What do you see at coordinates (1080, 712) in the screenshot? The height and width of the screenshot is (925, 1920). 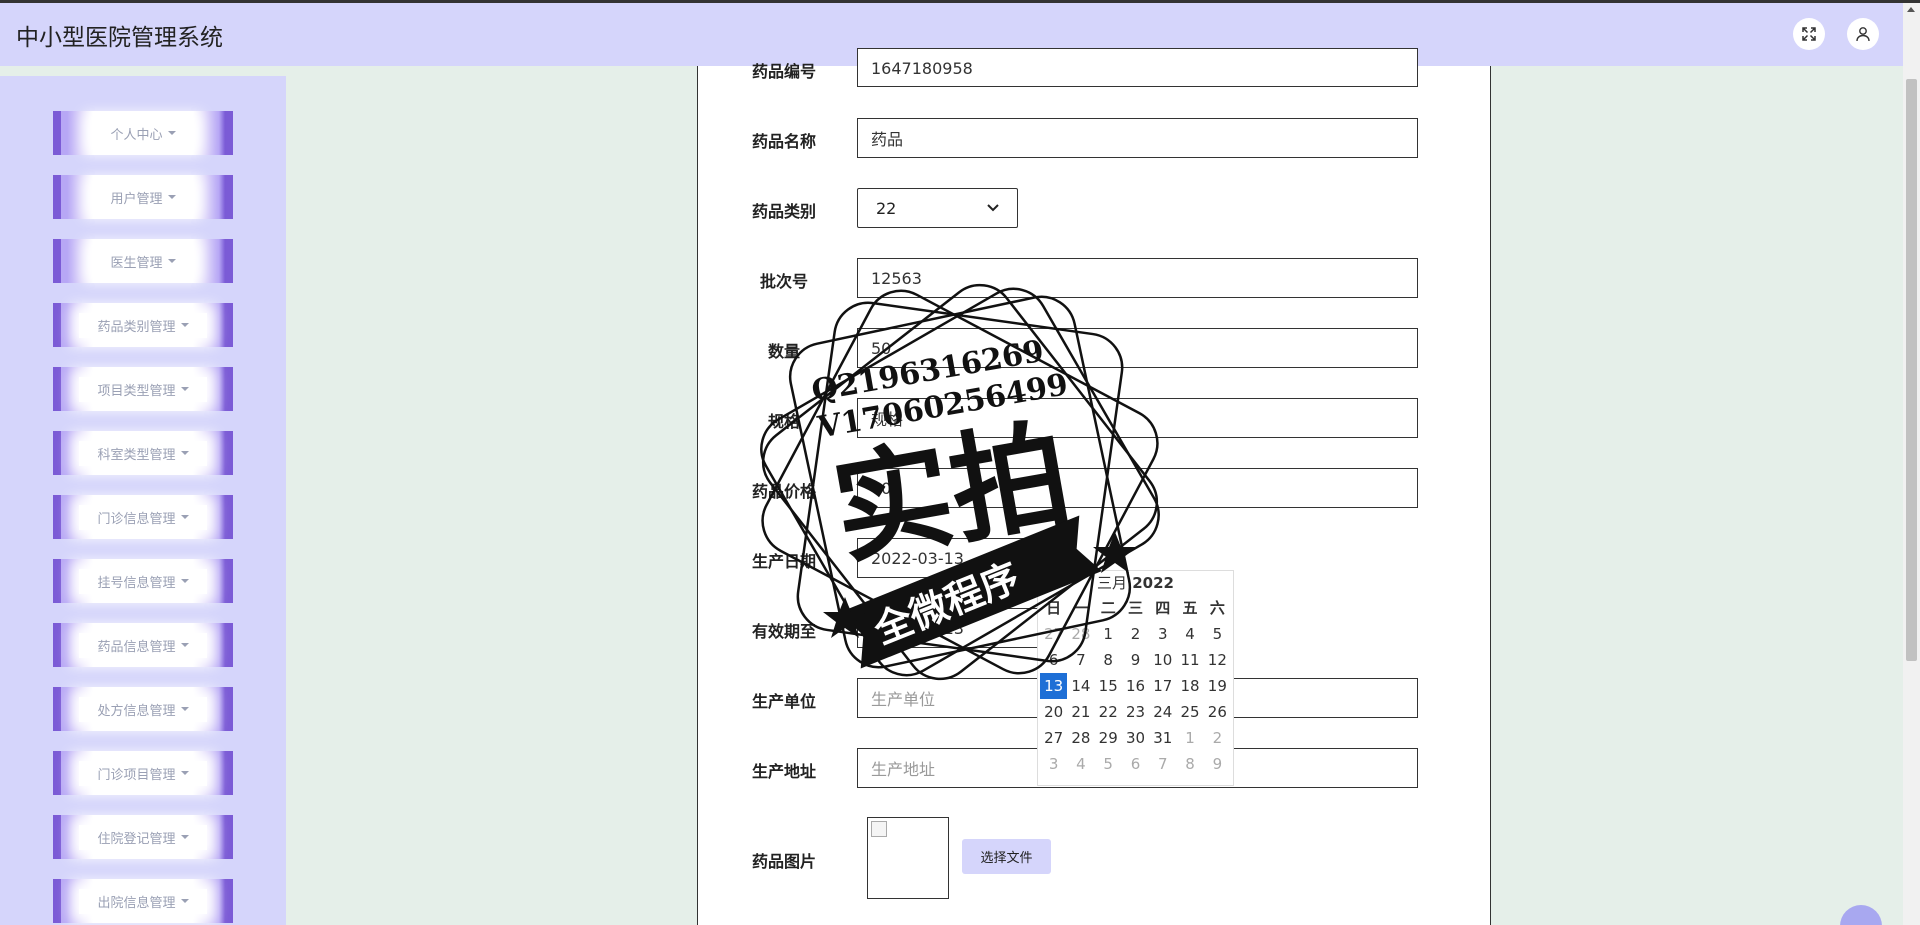 I see `calendar-day: 21` at bounding box center [1080, 712].